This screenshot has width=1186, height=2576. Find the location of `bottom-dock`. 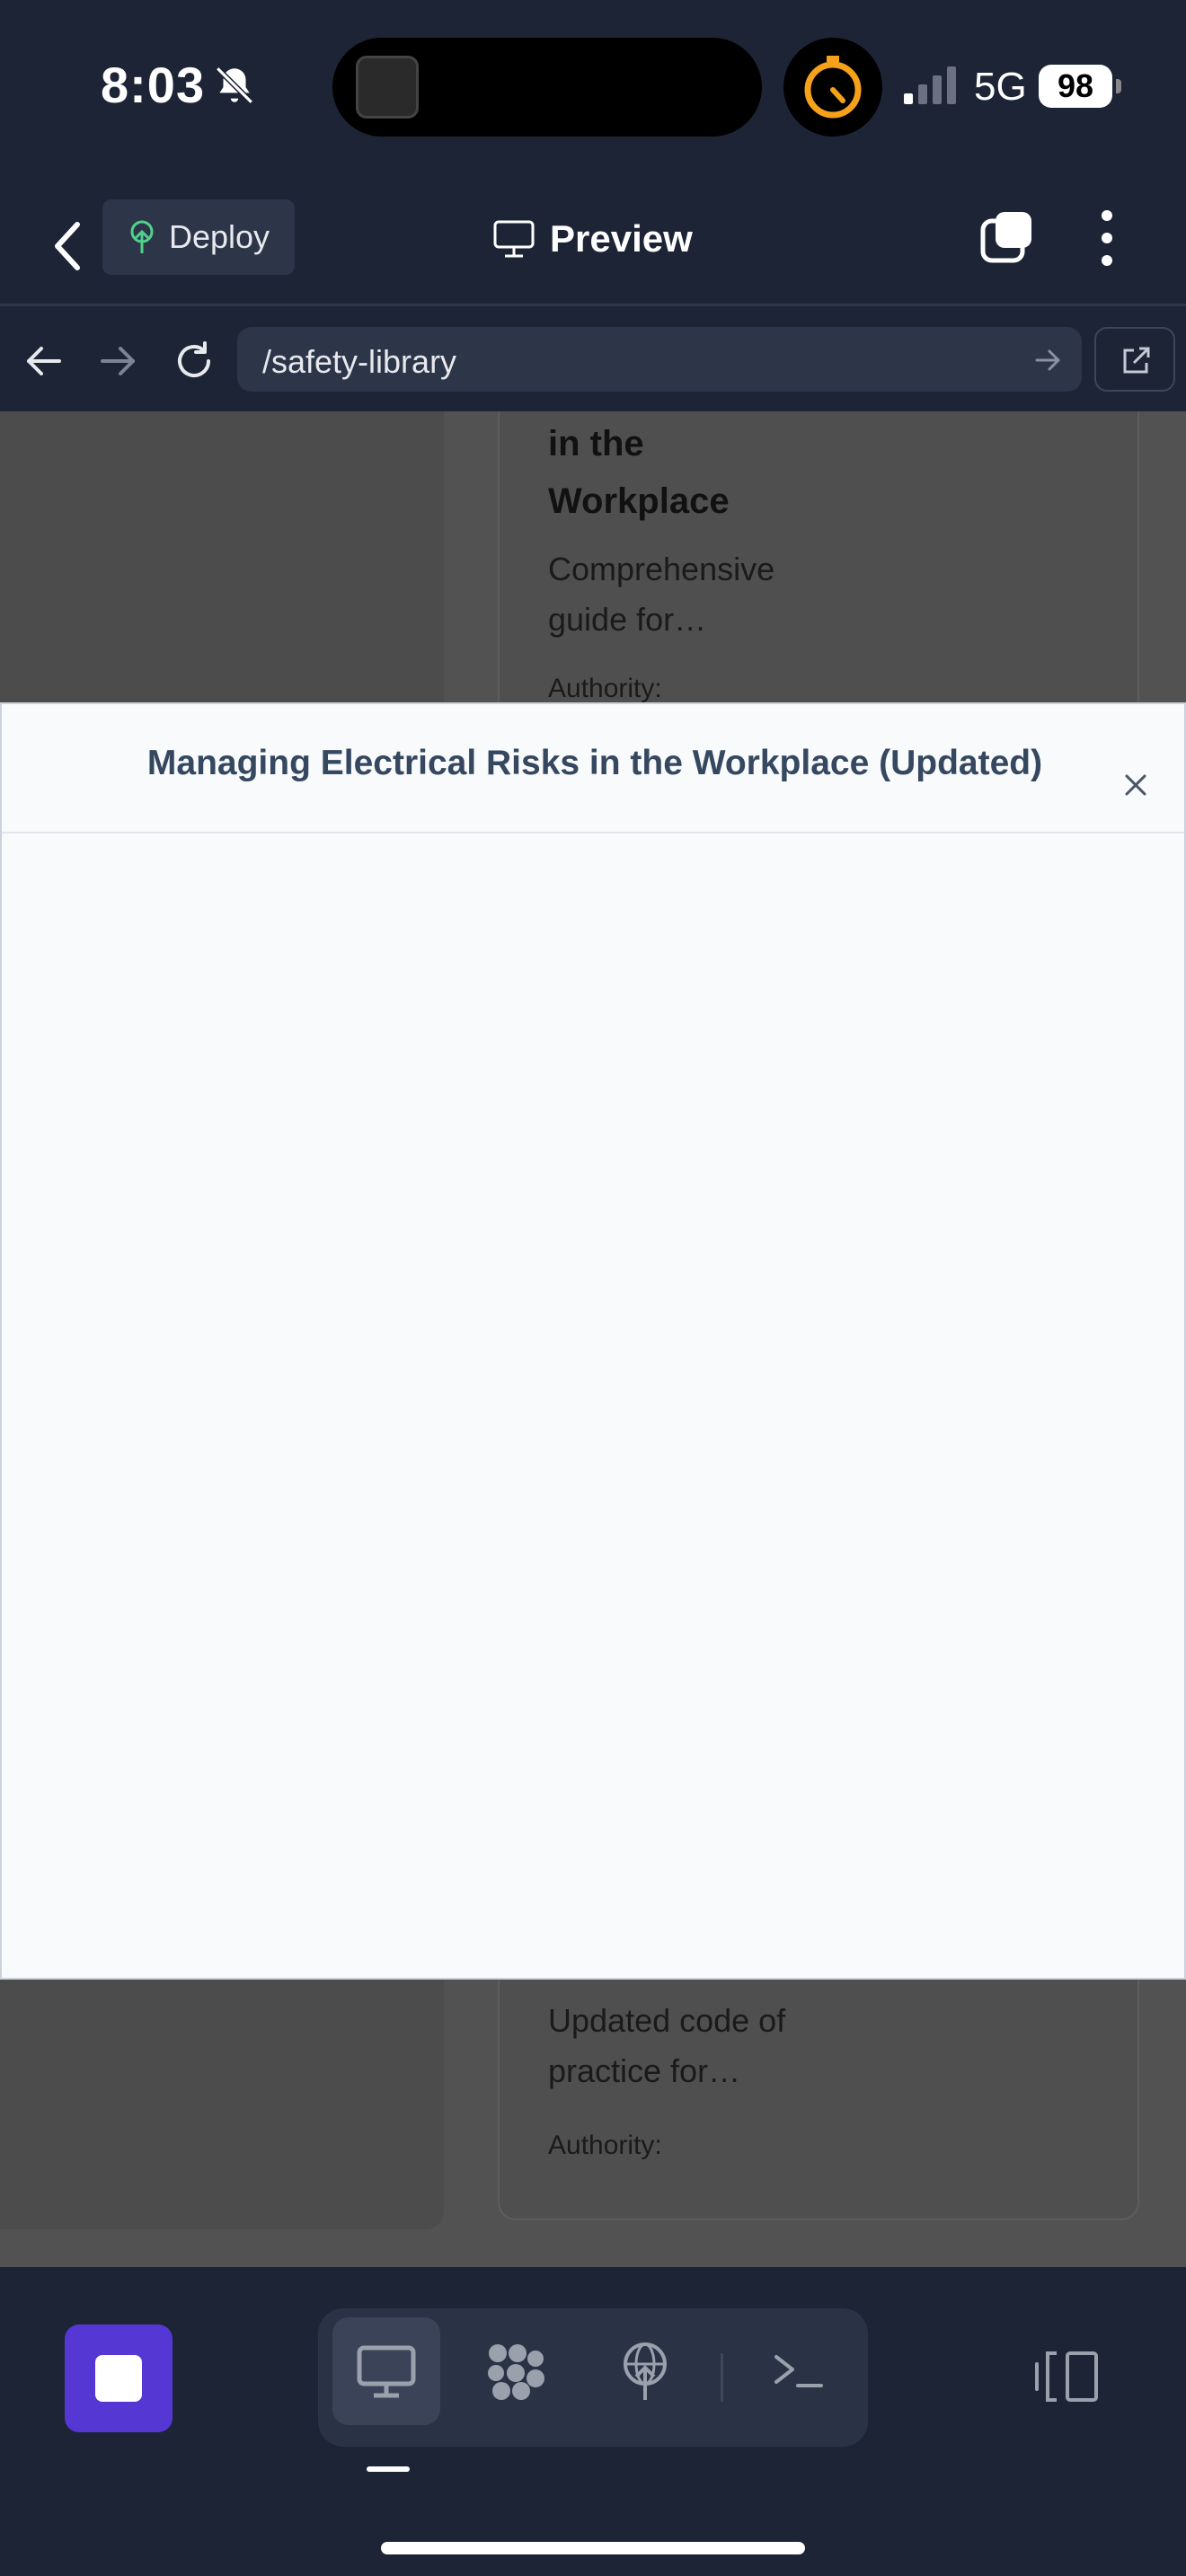

bottom-dock is located at coordinates (593, 2421).